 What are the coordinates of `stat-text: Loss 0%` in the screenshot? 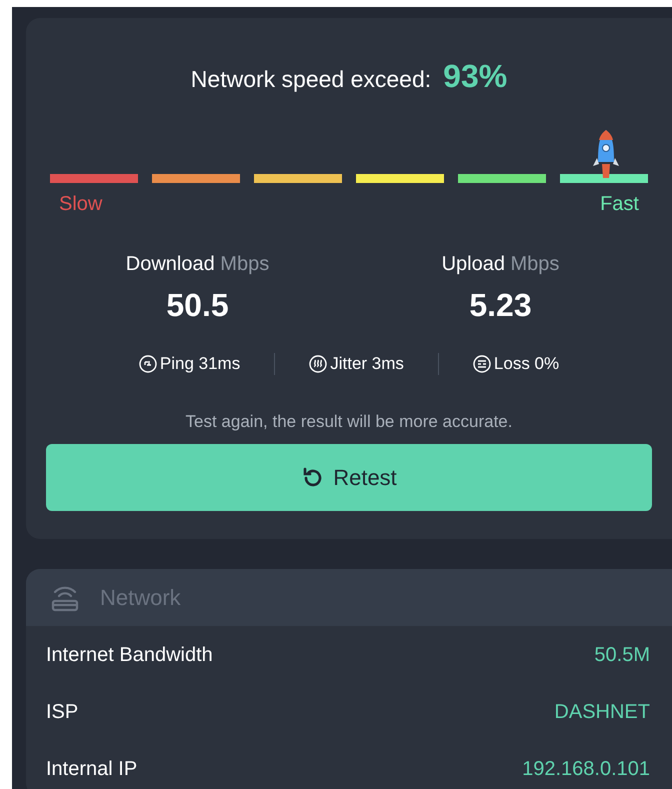 It's located at (527, 364).